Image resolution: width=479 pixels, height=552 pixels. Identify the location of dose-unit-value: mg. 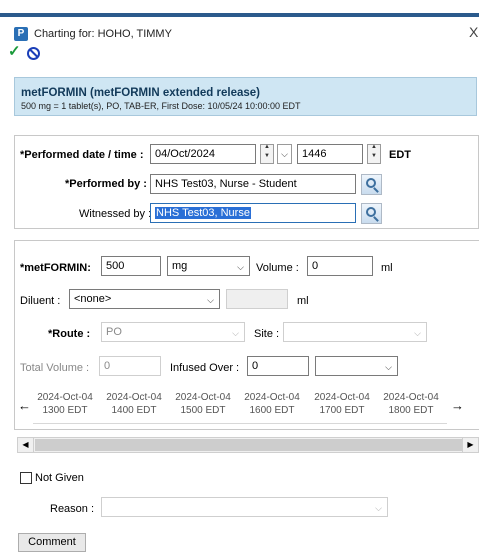
(180, 266).